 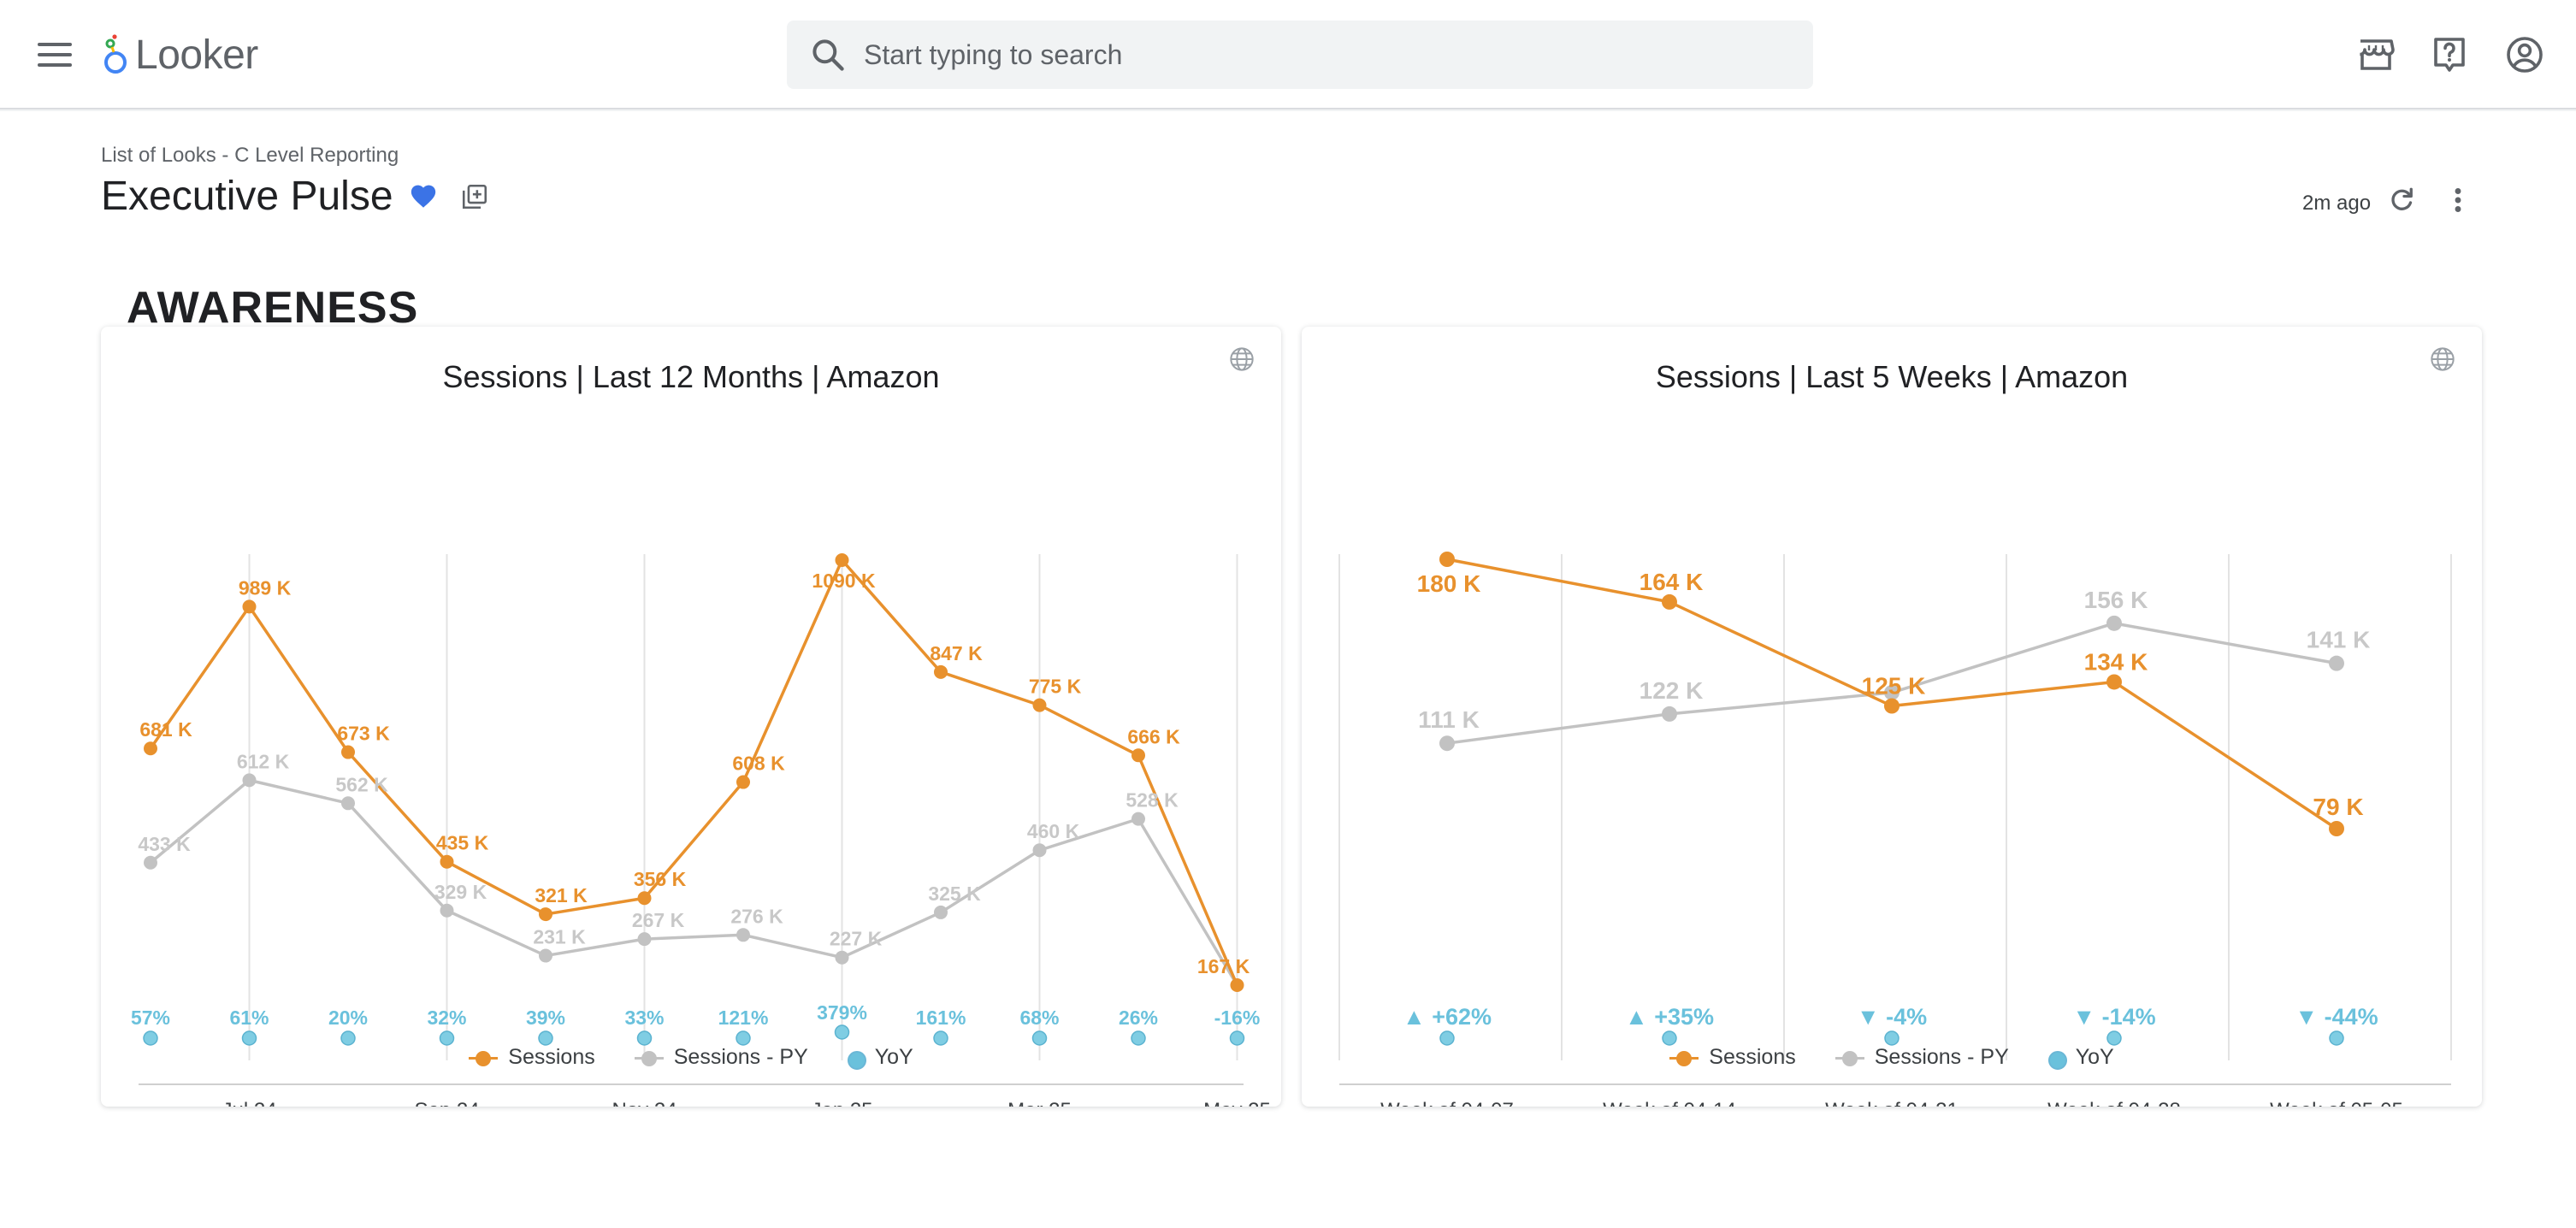 I want to click on sessions-py-data-label: 329 K, so click(x=460, y=892).